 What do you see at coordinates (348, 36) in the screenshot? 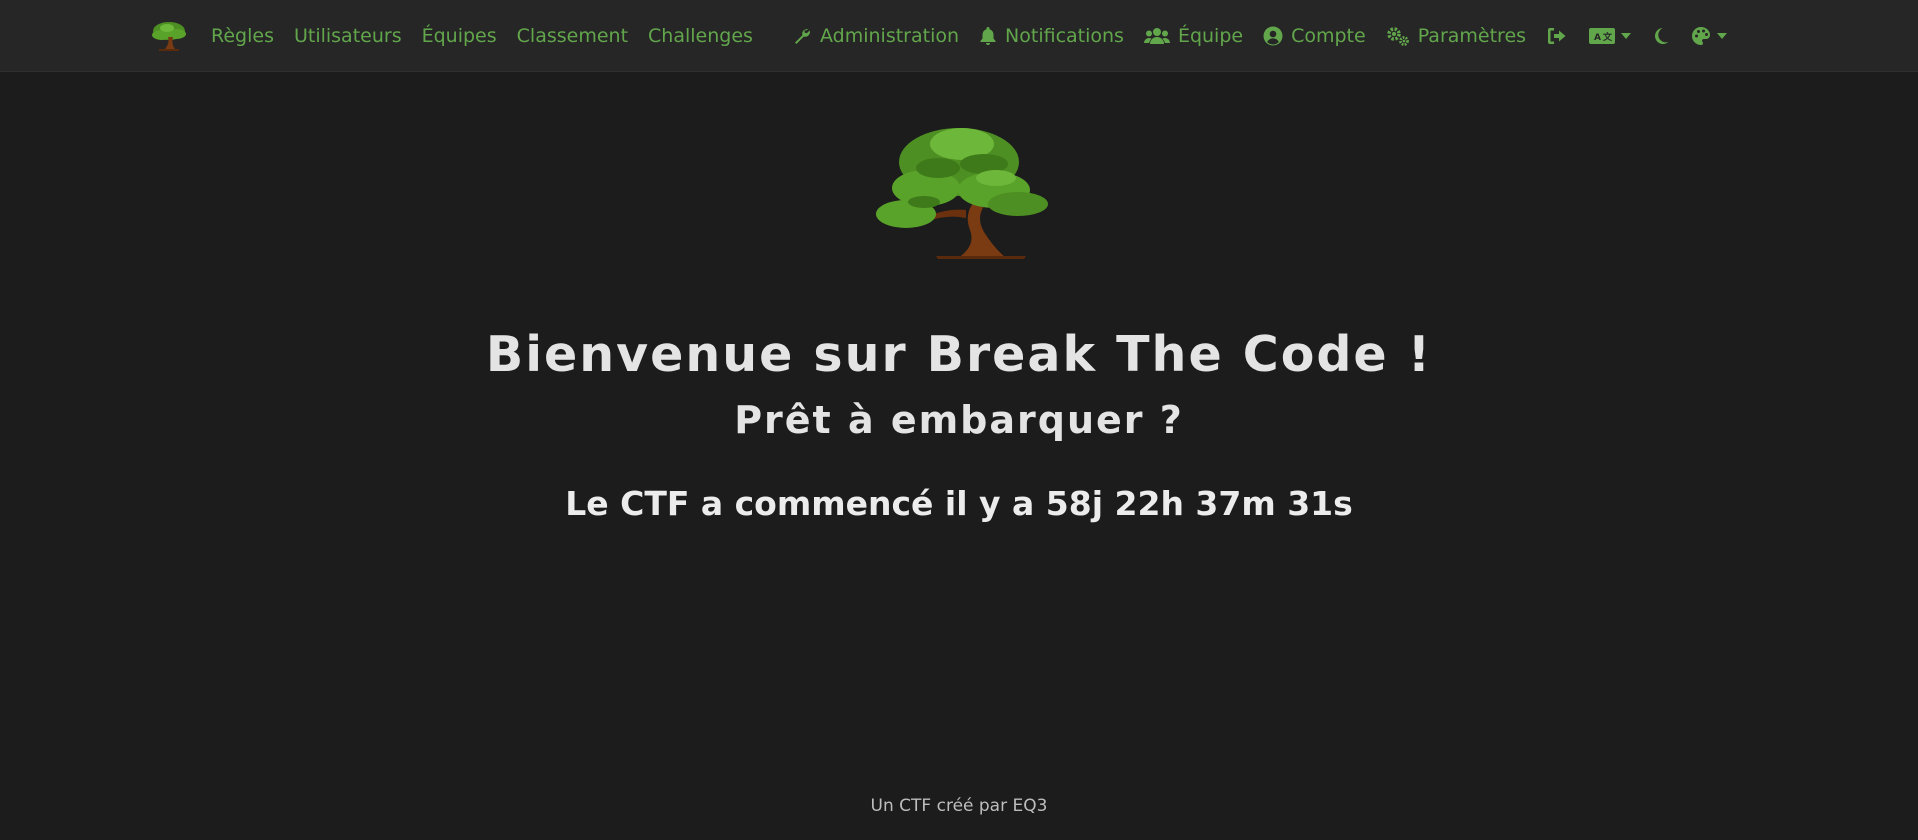
I see `nav-link-utilisateurs: Utilisateurs` at bounding box center [348, 36].